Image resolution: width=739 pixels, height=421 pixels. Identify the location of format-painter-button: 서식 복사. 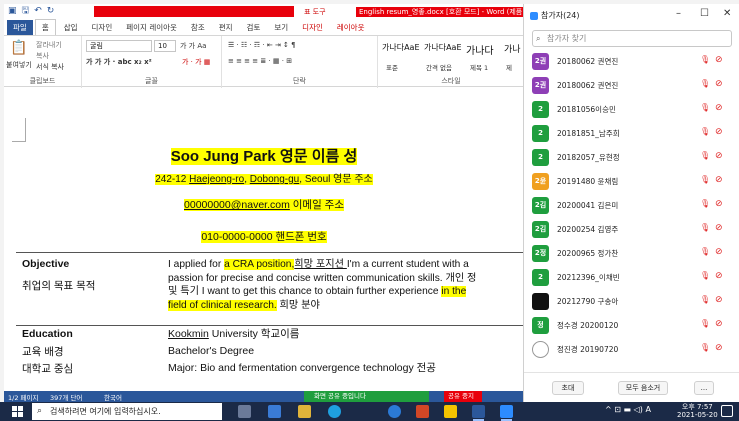
(50, 67).